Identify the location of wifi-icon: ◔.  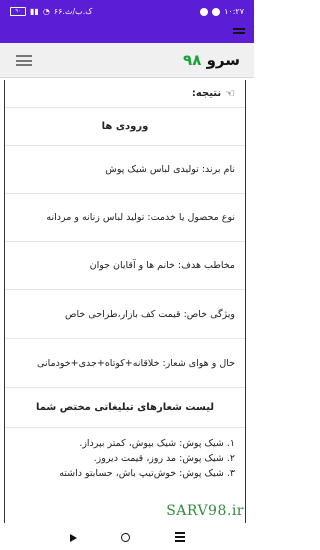
(46, 11).